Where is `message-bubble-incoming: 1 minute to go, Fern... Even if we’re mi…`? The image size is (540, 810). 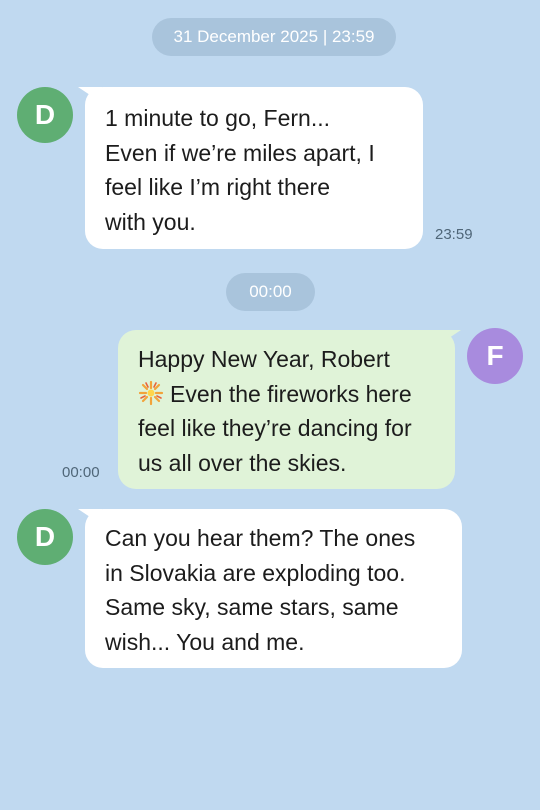
message-bubble-incoming: 1 minute to go, Fern... Even if we’re mi… is located at coordinates (254, 168).